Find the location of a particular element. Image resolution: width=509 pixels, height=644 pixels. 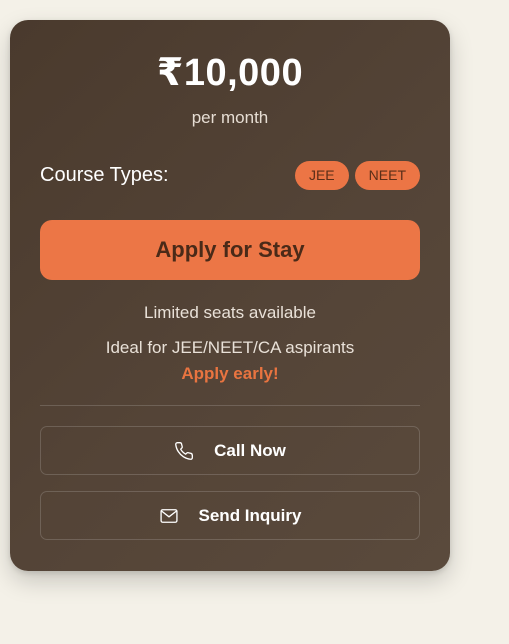

send-inquiry-button: Send Inquiry is located at coordinates (230, 515).